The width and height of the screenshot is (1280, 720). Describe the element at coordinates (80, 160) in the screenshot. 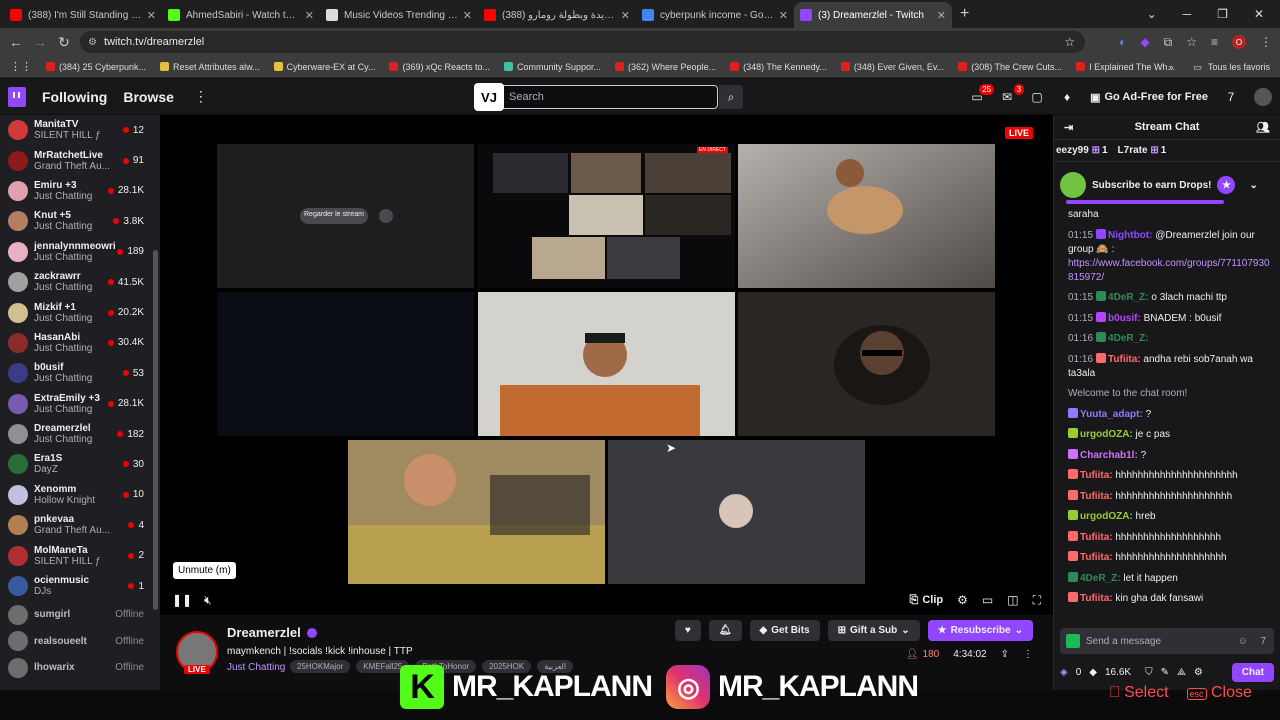

I see `sidebar-channel: MrRatchetLive Grand Theft Au... 91` at that location.